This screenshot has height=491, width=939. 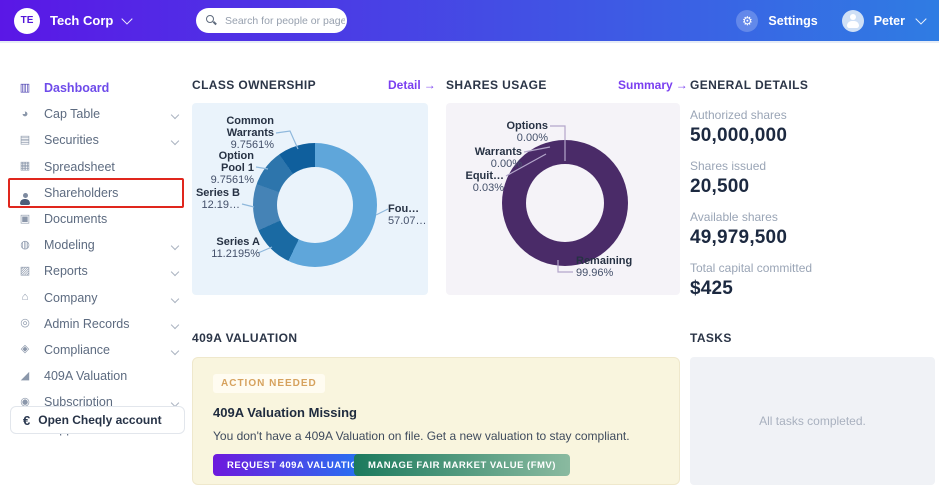 I want to click on company-avatar: TE, so click(x=27, y=20).